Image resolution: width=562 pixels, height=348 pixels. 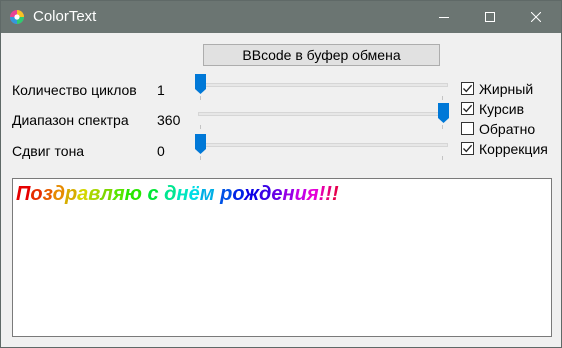 I want to click on close-icon, so click(x=536, y=17).